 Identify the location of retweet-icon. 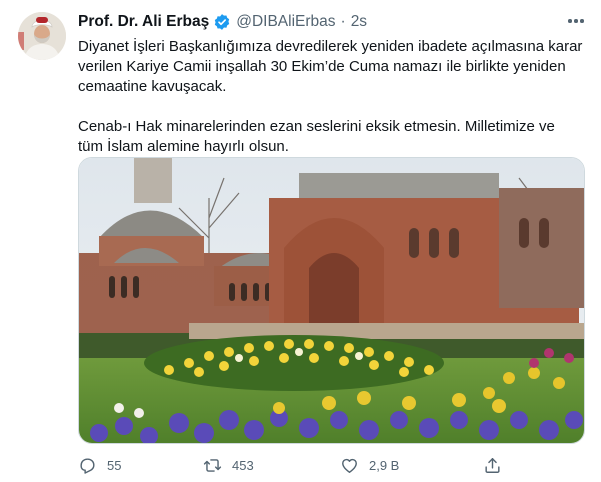
(212, 465).